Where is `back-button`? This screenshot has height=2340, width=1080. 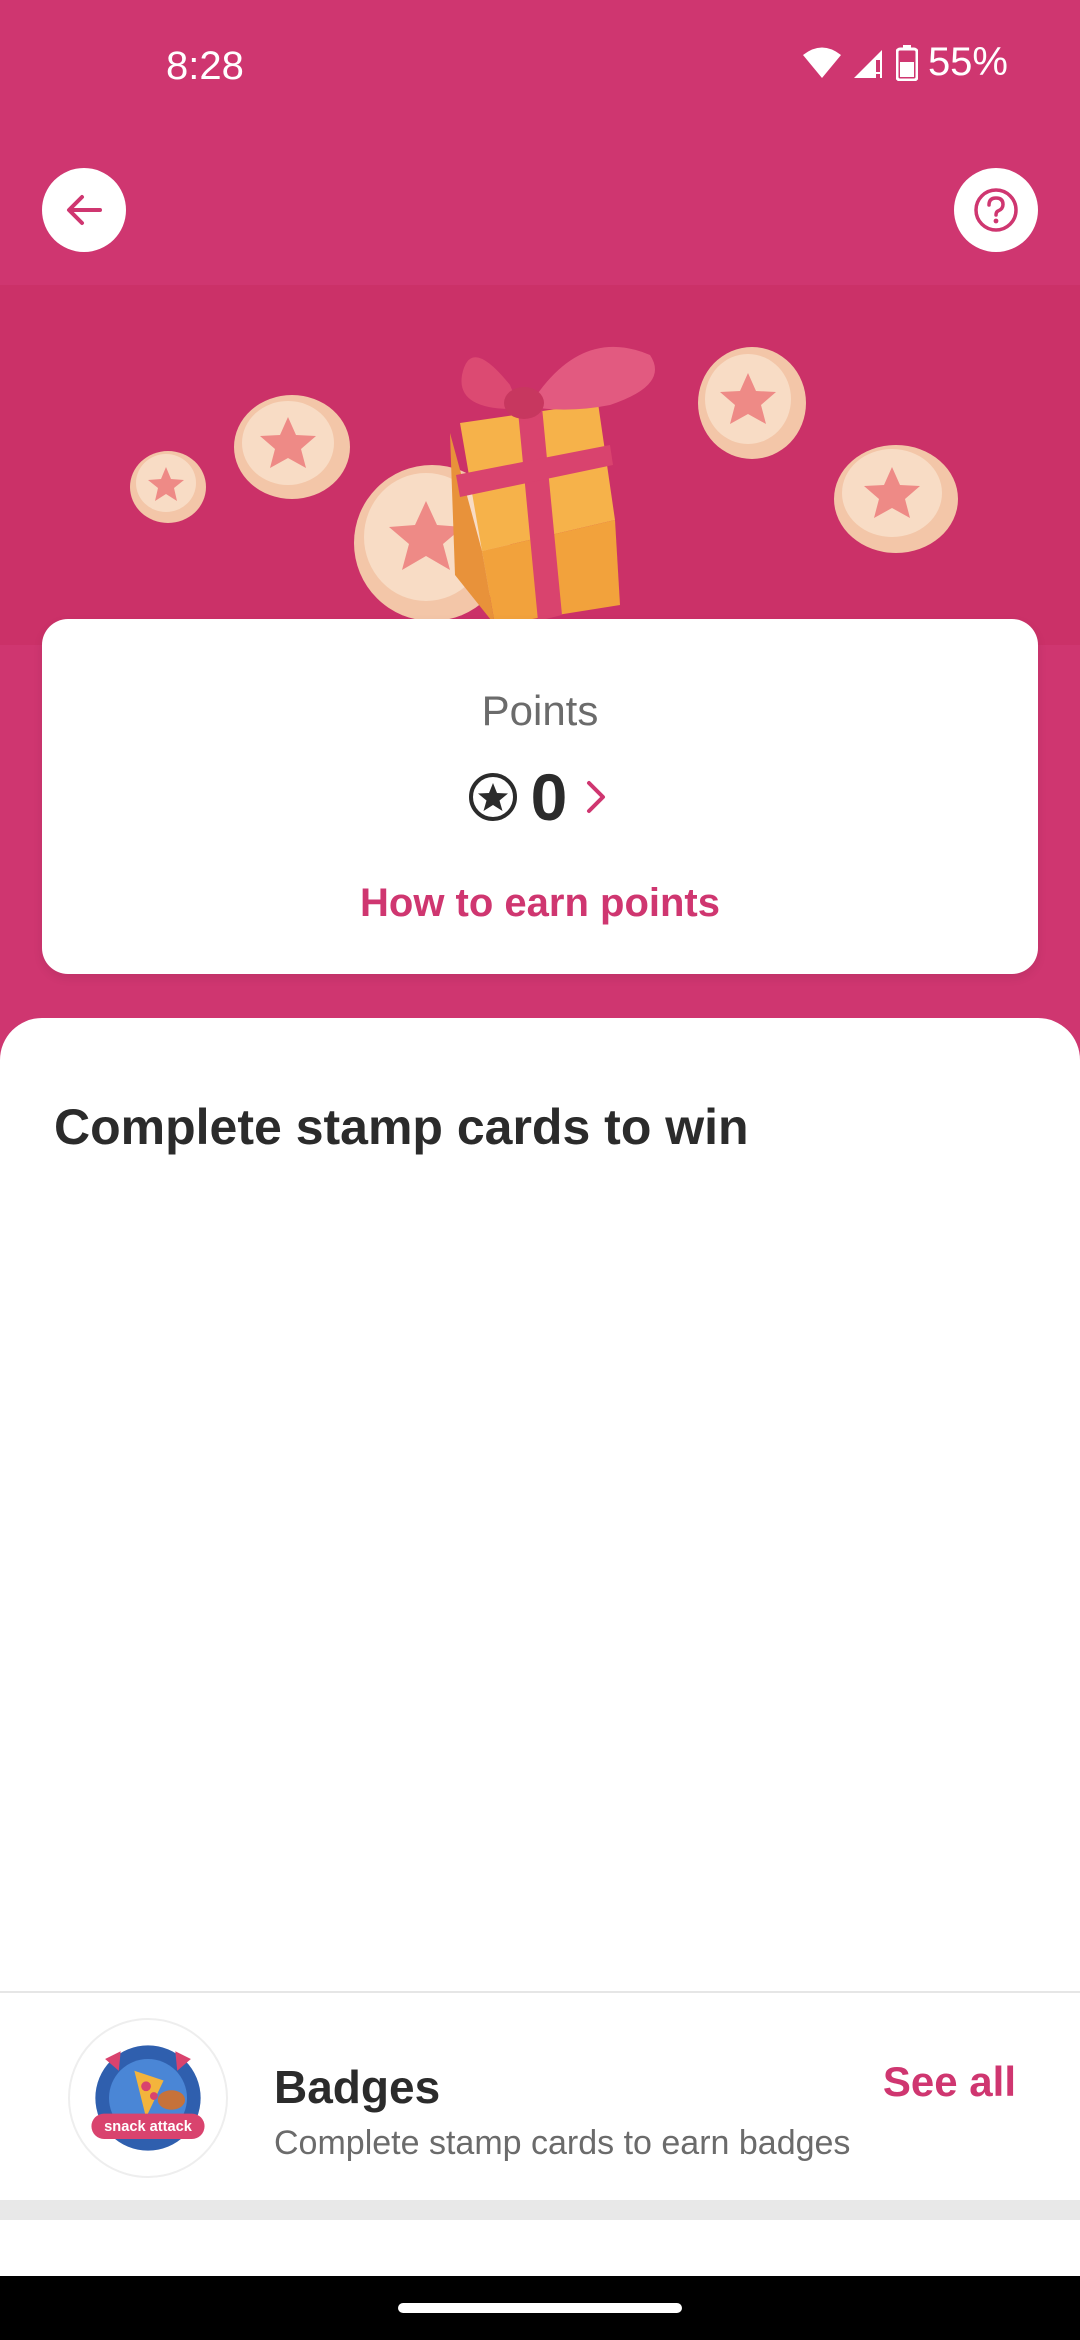 back-button is located at coordinates (84, 210).